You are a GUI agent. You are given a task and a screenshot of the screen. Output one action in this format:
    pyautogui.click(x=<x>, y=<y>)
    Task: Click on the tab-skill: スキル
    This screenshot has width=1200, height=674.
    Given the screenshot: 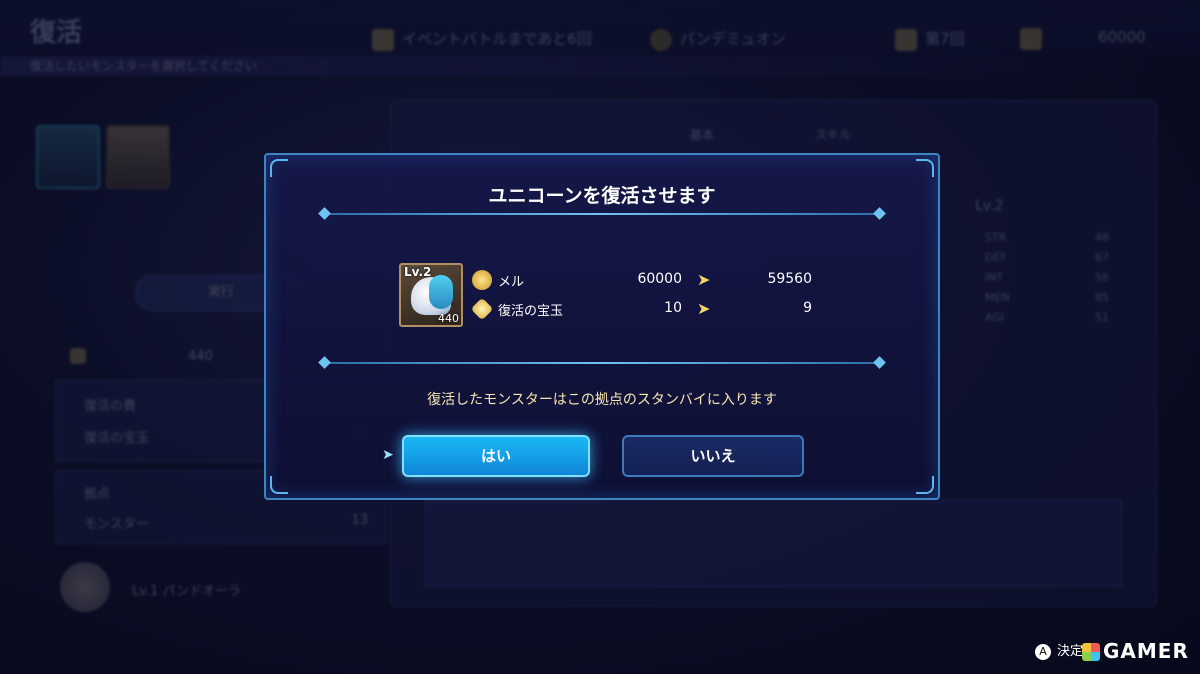 What is the action you would take?
    pyautogui.click(x=833, y=134)
    